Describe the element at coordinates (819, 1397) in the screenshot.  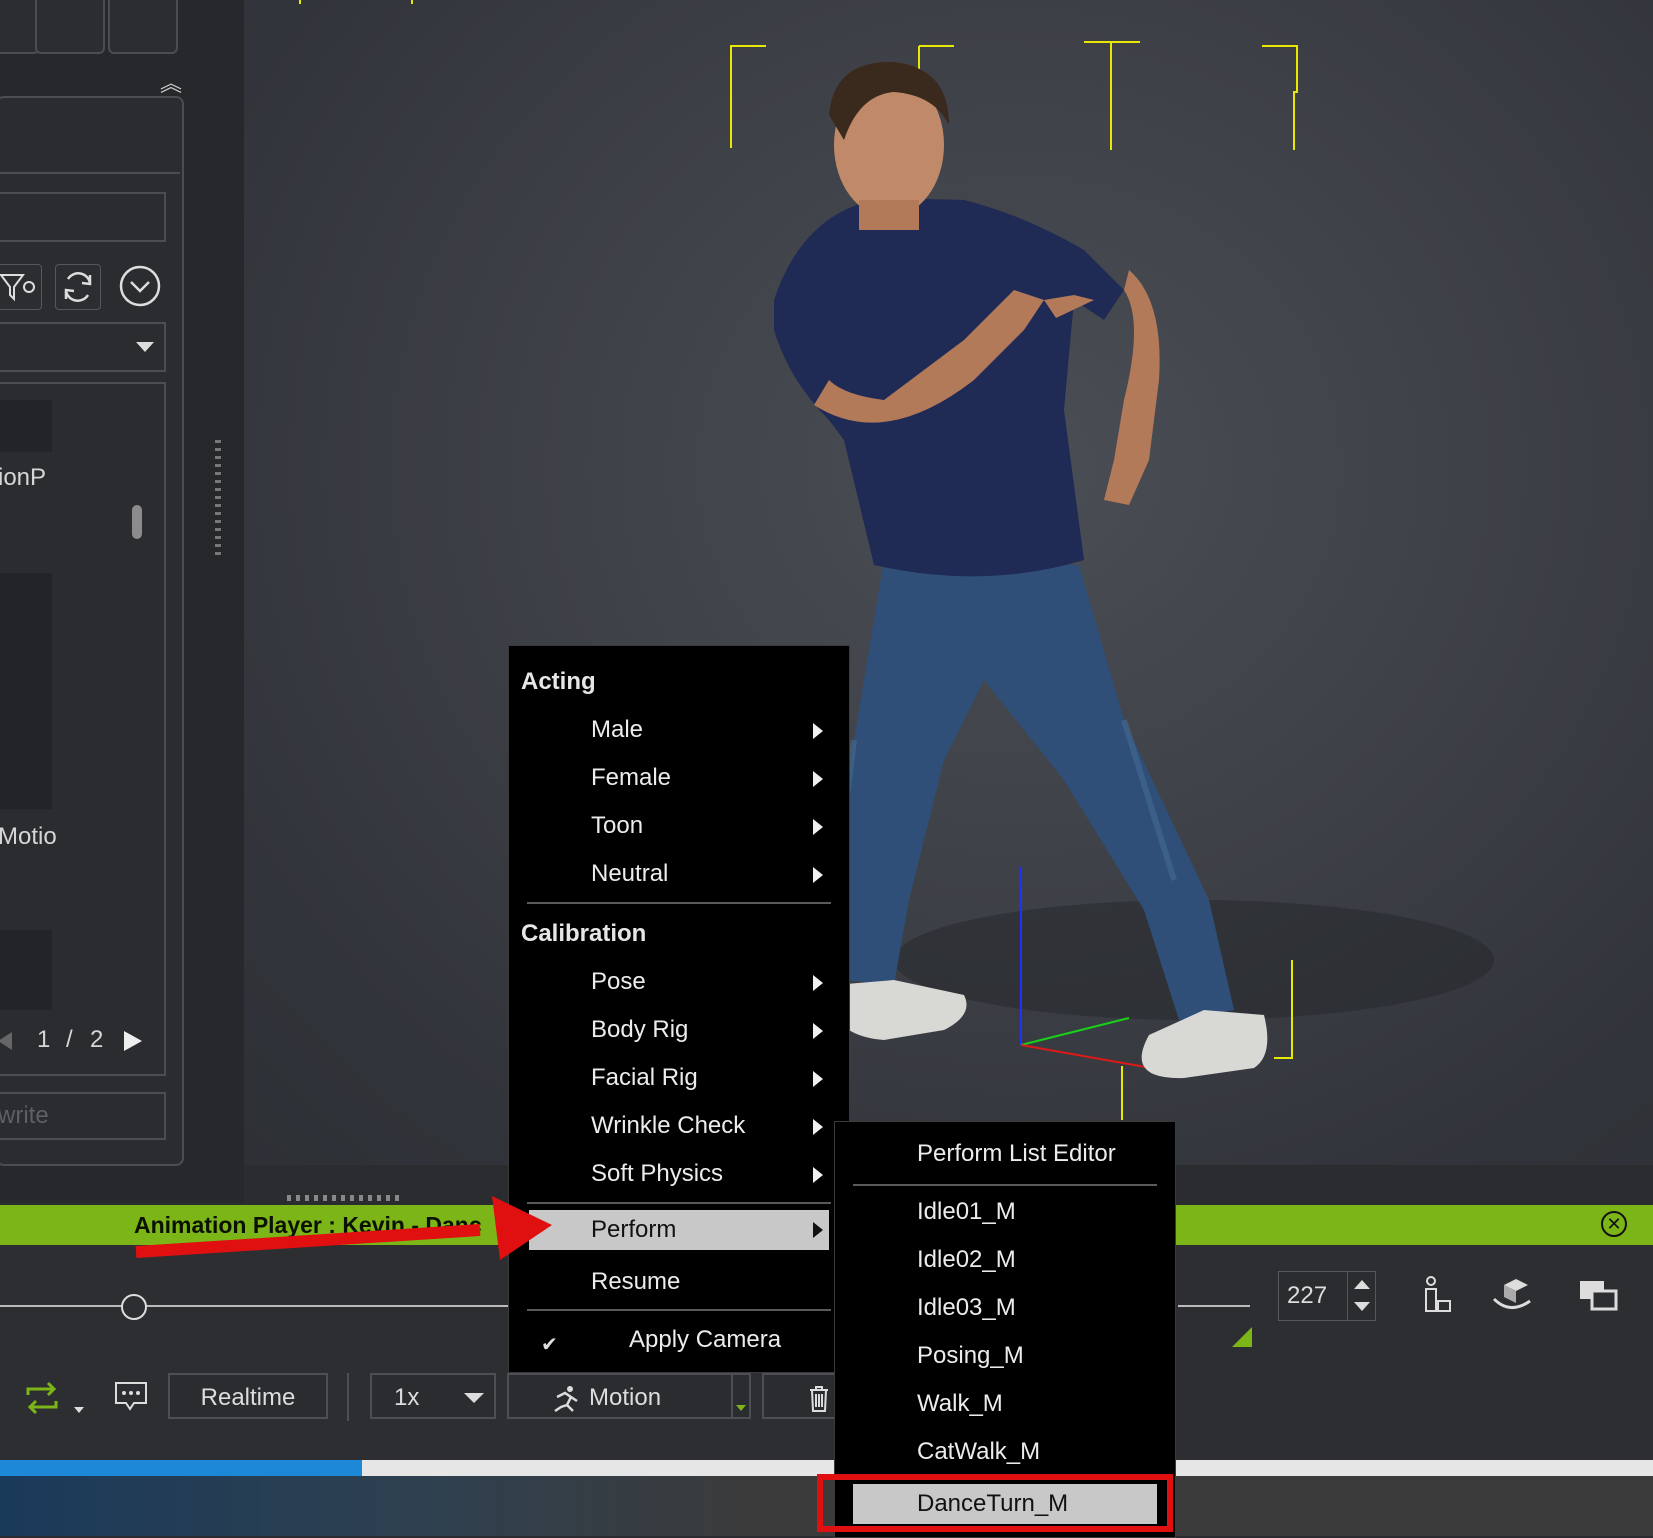
I see `trash-icon` at that location.